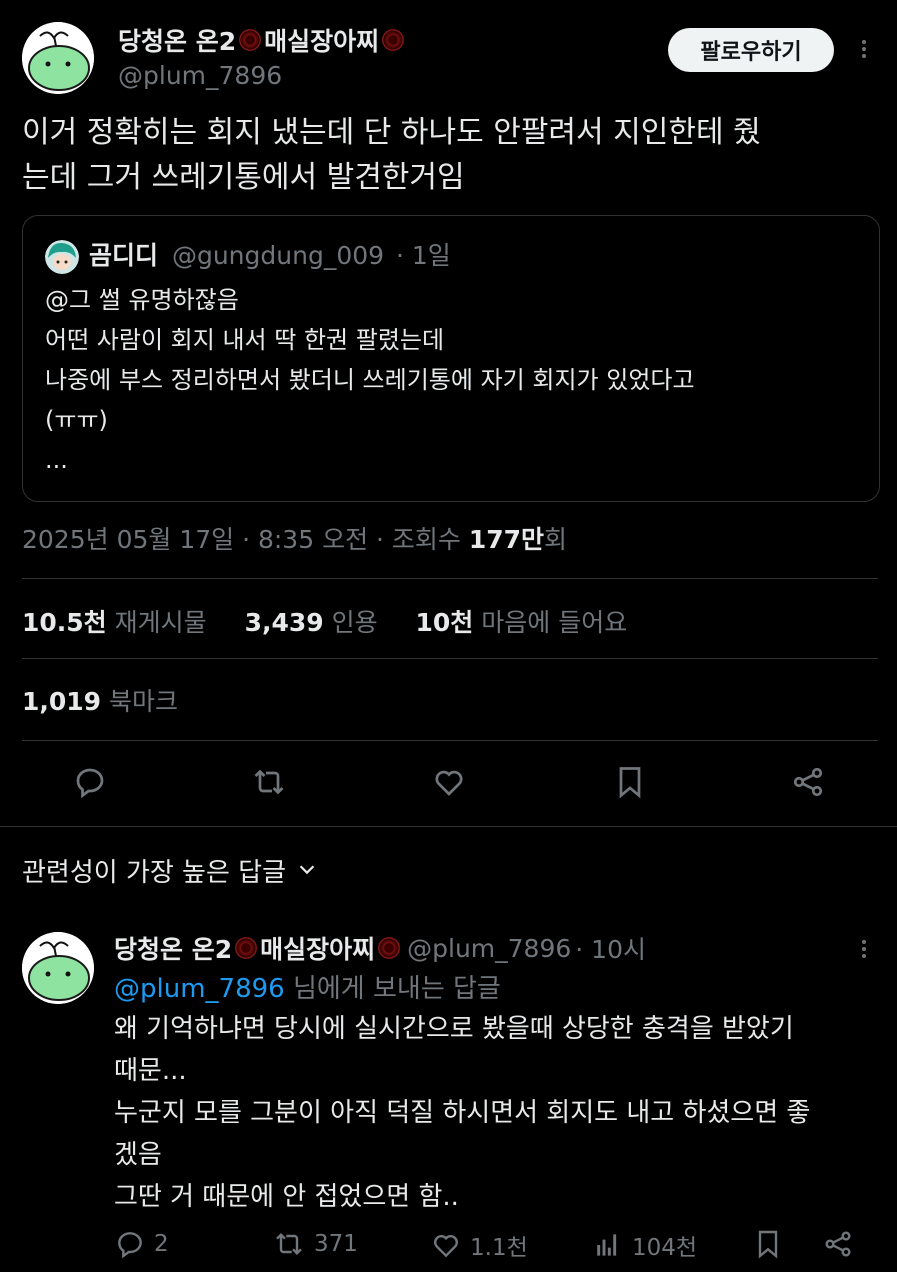 The image size is (897, 1272). Describe the element at coordinates (307, 871) in the screenshot. I see `chevron-down-icon` at that location.